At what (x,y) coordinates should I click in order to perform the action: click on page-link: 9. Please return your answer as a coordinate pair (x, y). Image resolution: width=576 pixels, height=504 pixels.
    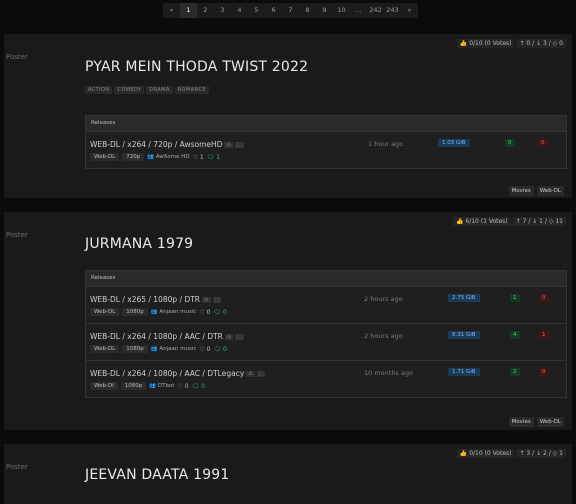
    Looking at the image, I should click on (324, 10).